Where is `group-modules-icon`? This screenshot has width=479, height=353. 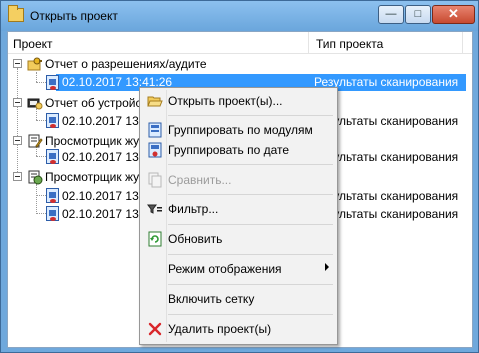
group-modules-icon is located at coordinates (155, 130).